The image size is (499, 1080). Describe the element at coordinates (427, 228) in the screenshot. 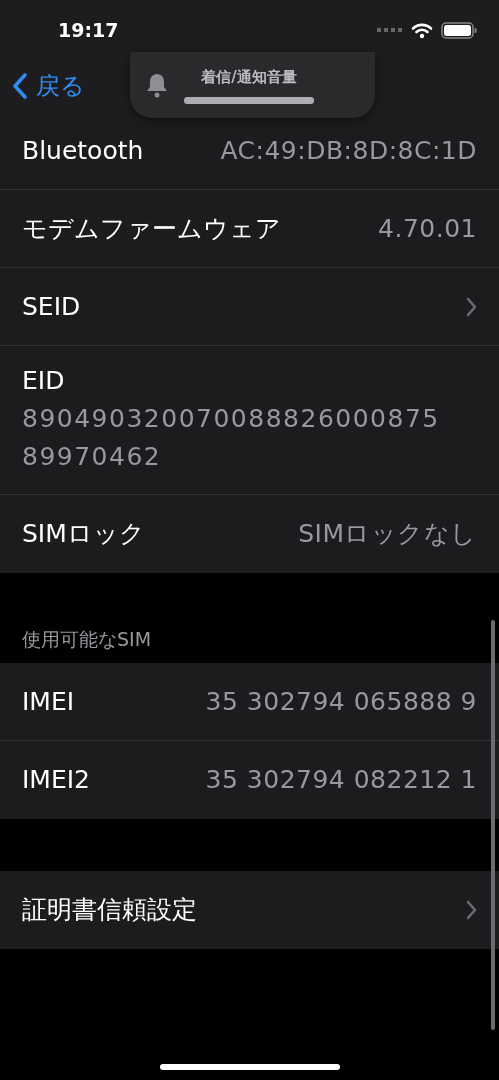

I see `row-value: 4.70.01` at that location.